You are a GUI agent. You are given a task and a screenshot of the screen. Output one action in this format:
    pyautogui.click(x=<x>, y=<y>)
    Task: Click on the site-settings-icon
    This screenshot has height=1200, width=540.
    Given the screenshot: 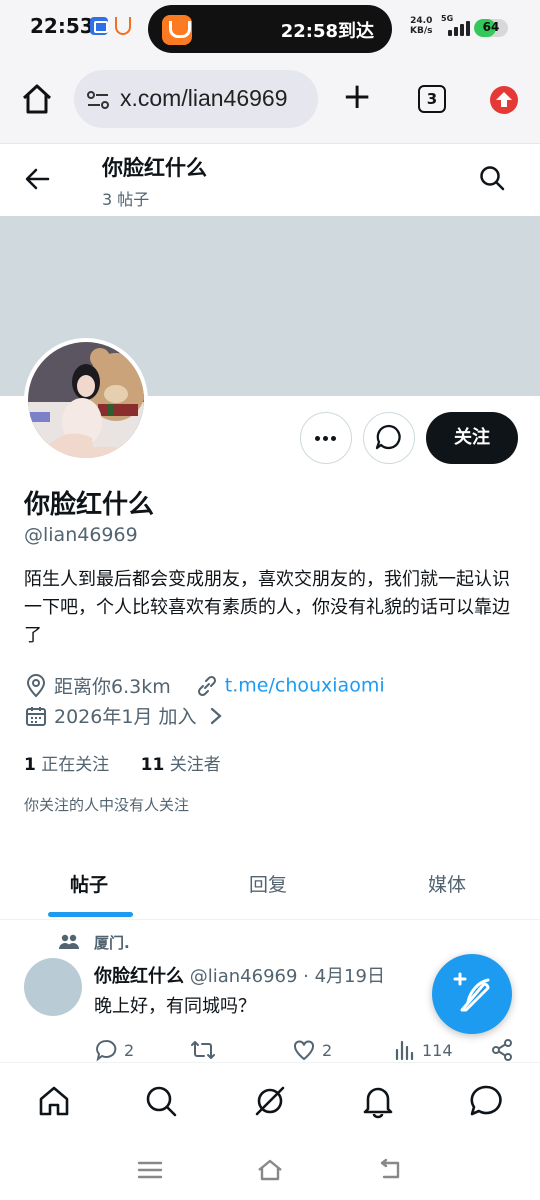 What is the action you would take?
    pyautogui.click(x=98, y=100)
    